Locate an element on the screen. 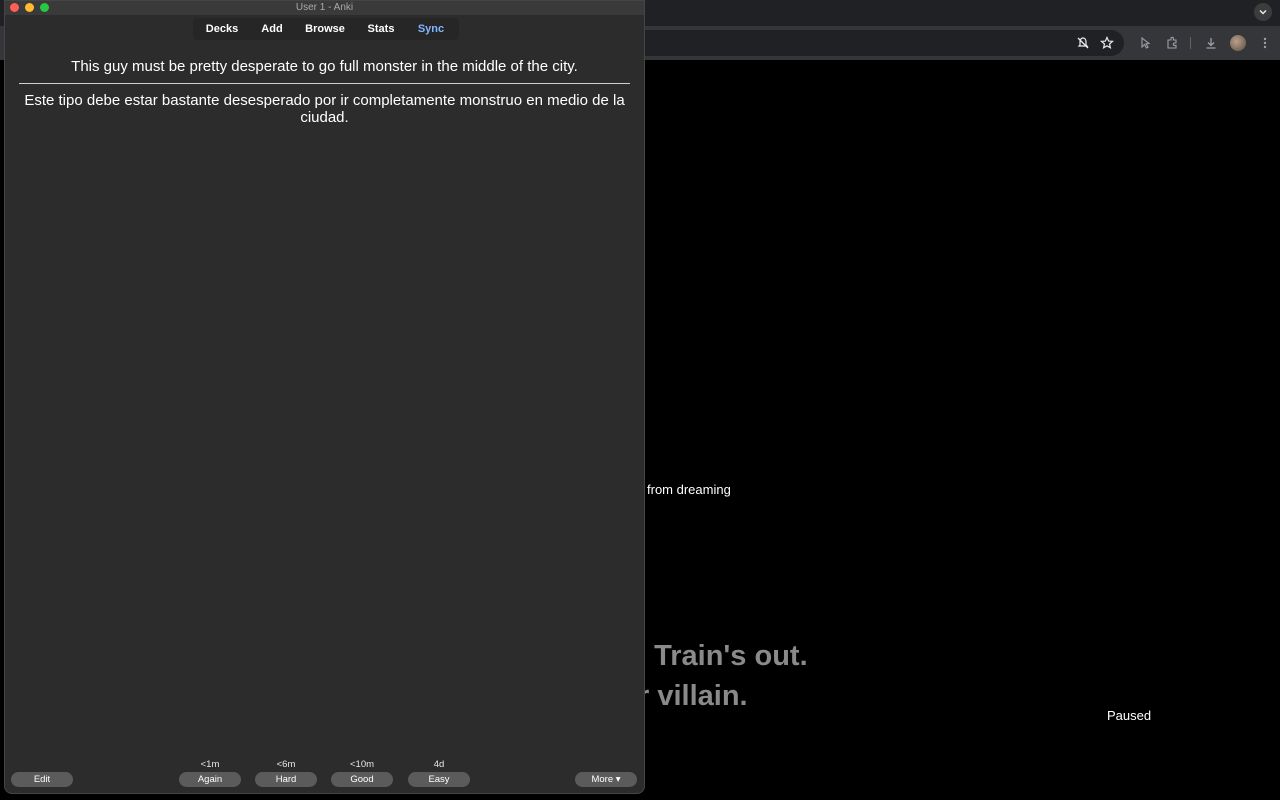  partial-subtitle: from dreaming is located at coordinates (689, 489).